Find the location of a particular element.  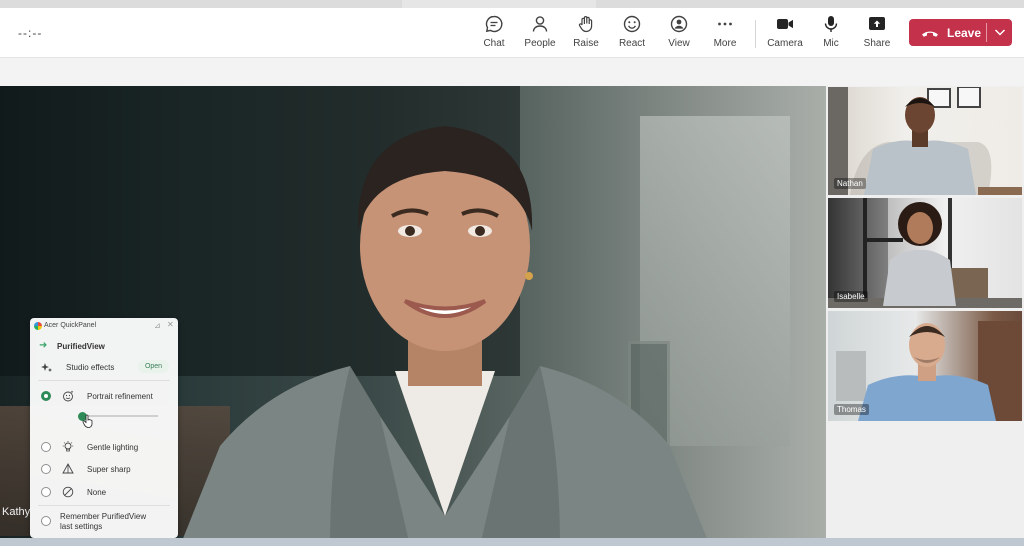

participant-tile-nathan: Nathan is located at coordinates (925, 141).